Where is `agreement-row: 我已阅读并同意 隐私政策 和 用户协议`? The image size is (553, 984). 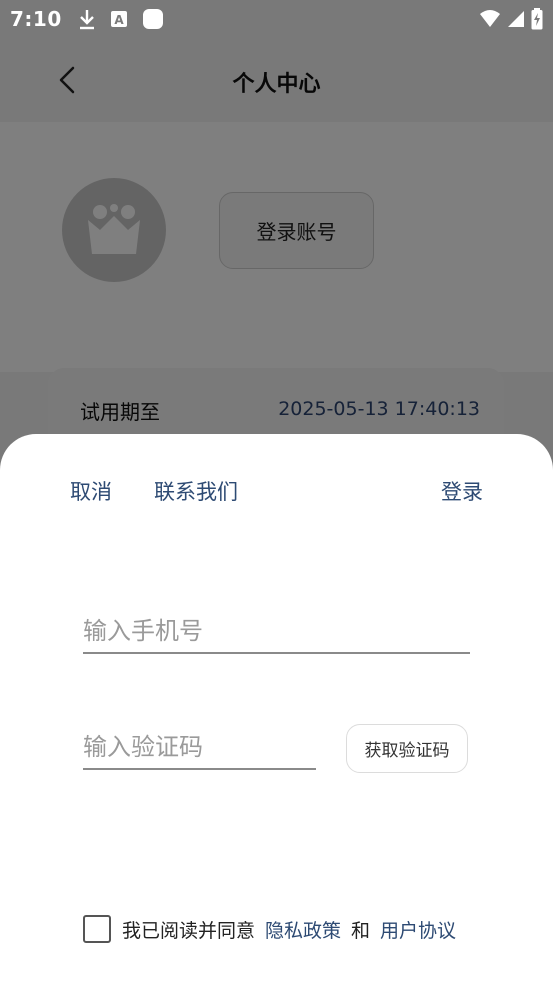
agreement-row: 我已阅读并同意 隐私政策 和 用户协议 is located at coordinates (269, 929).